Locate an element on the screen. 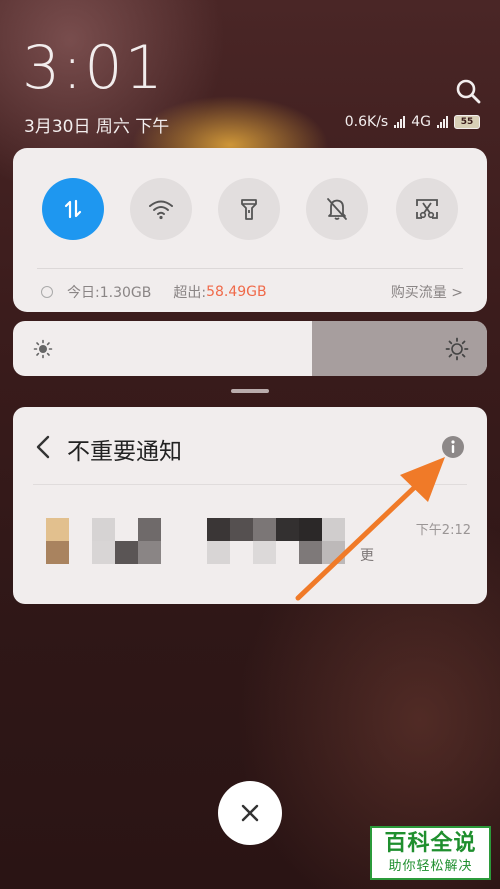 This screenshot has height=889, width=500. annotation-arrow is located at coordinates (370, 529).